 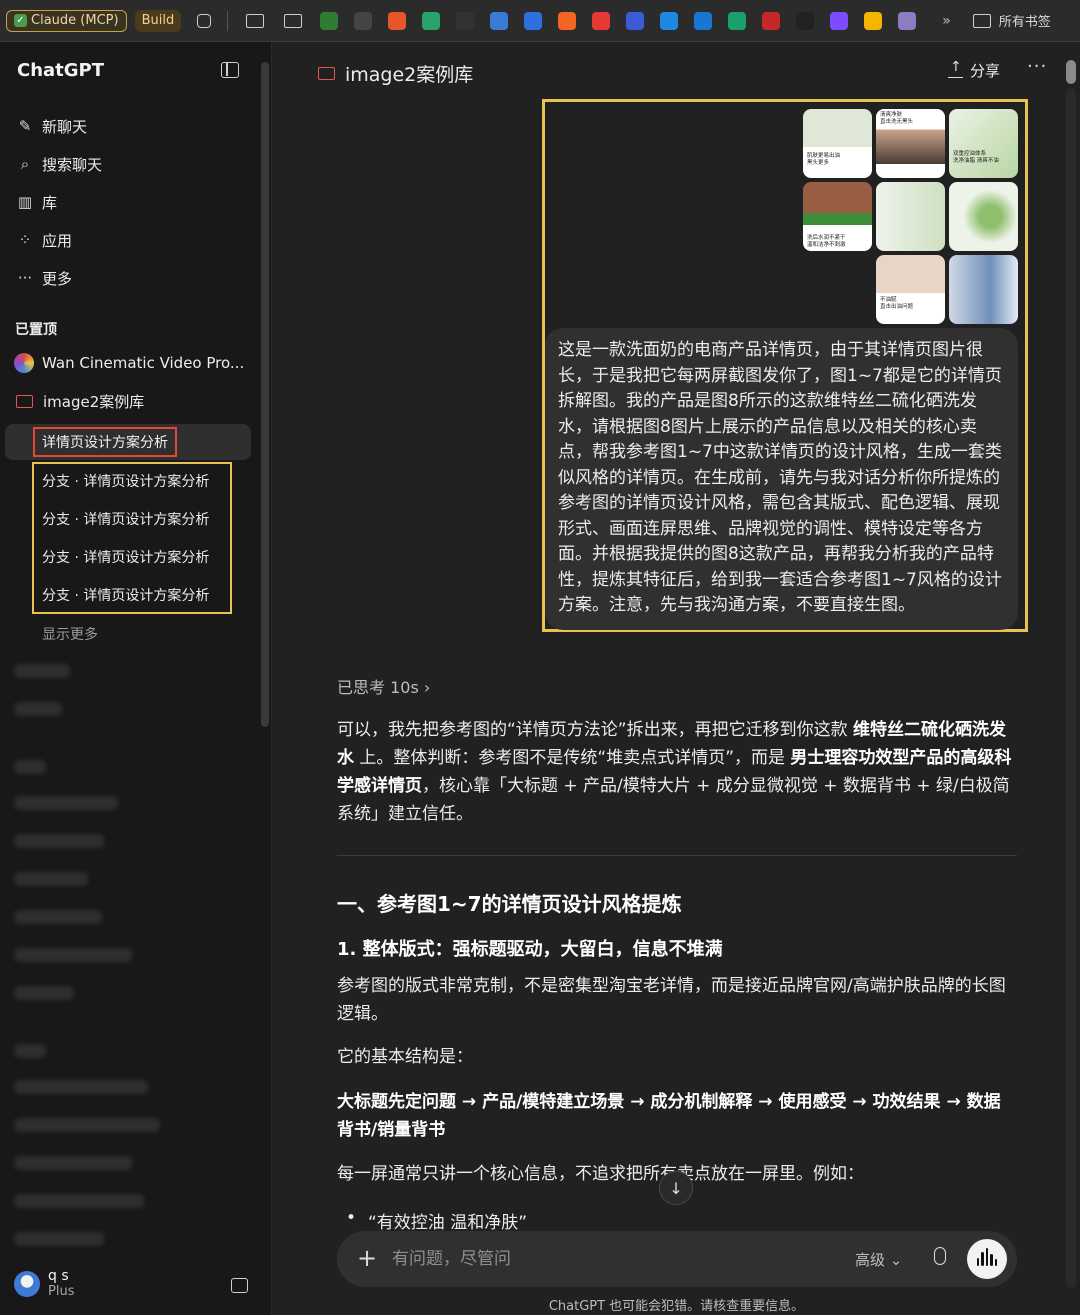 What do you see at coordinates (44, 240) in the screenshot?
I see `apps-button: ⁘ 应用` at bounding box center [44, 240].